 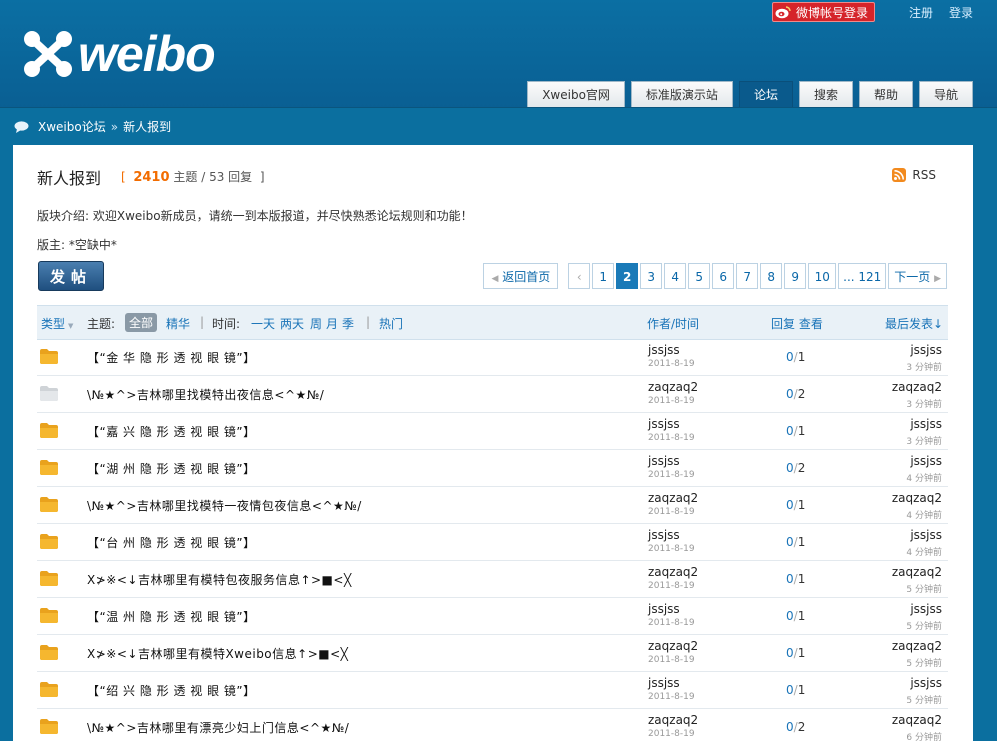 I want to click on filter-type-dropdown: 类型, so click(x=57, y=323).